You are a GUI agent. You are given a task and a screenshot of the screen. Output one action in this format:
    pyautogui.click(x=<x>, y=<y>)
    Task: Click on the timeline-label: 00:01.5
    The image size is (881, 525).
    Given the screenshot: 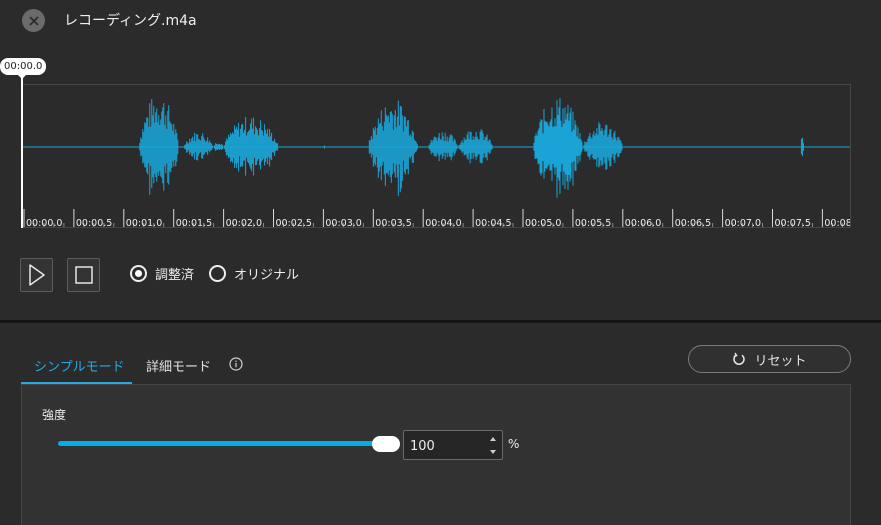 What is the action you would take?
    pyautogui.click(x=194, y=223)
    